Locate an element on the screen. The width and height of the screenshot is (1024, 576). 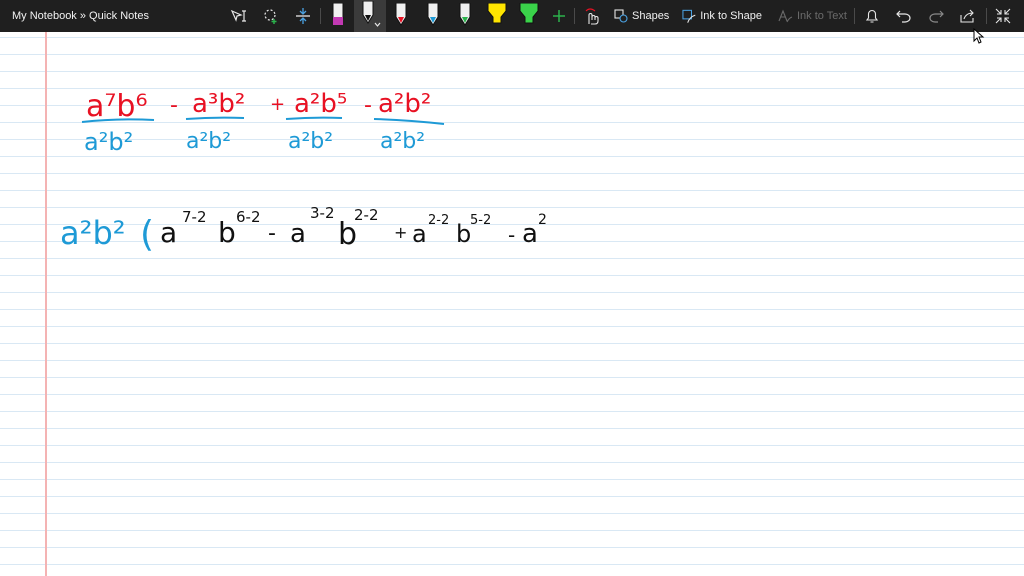
operator-3: - is located at coordinates (368, 105).